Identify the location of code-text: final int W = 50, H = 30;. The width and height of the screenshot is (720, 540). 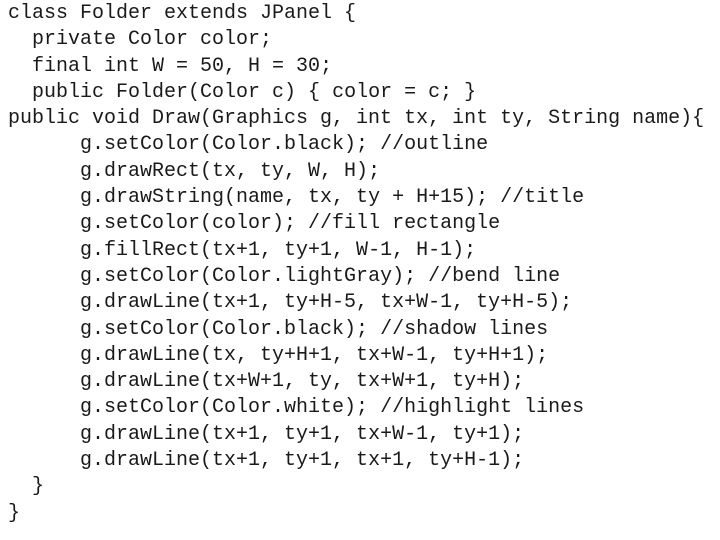
(182, 66).